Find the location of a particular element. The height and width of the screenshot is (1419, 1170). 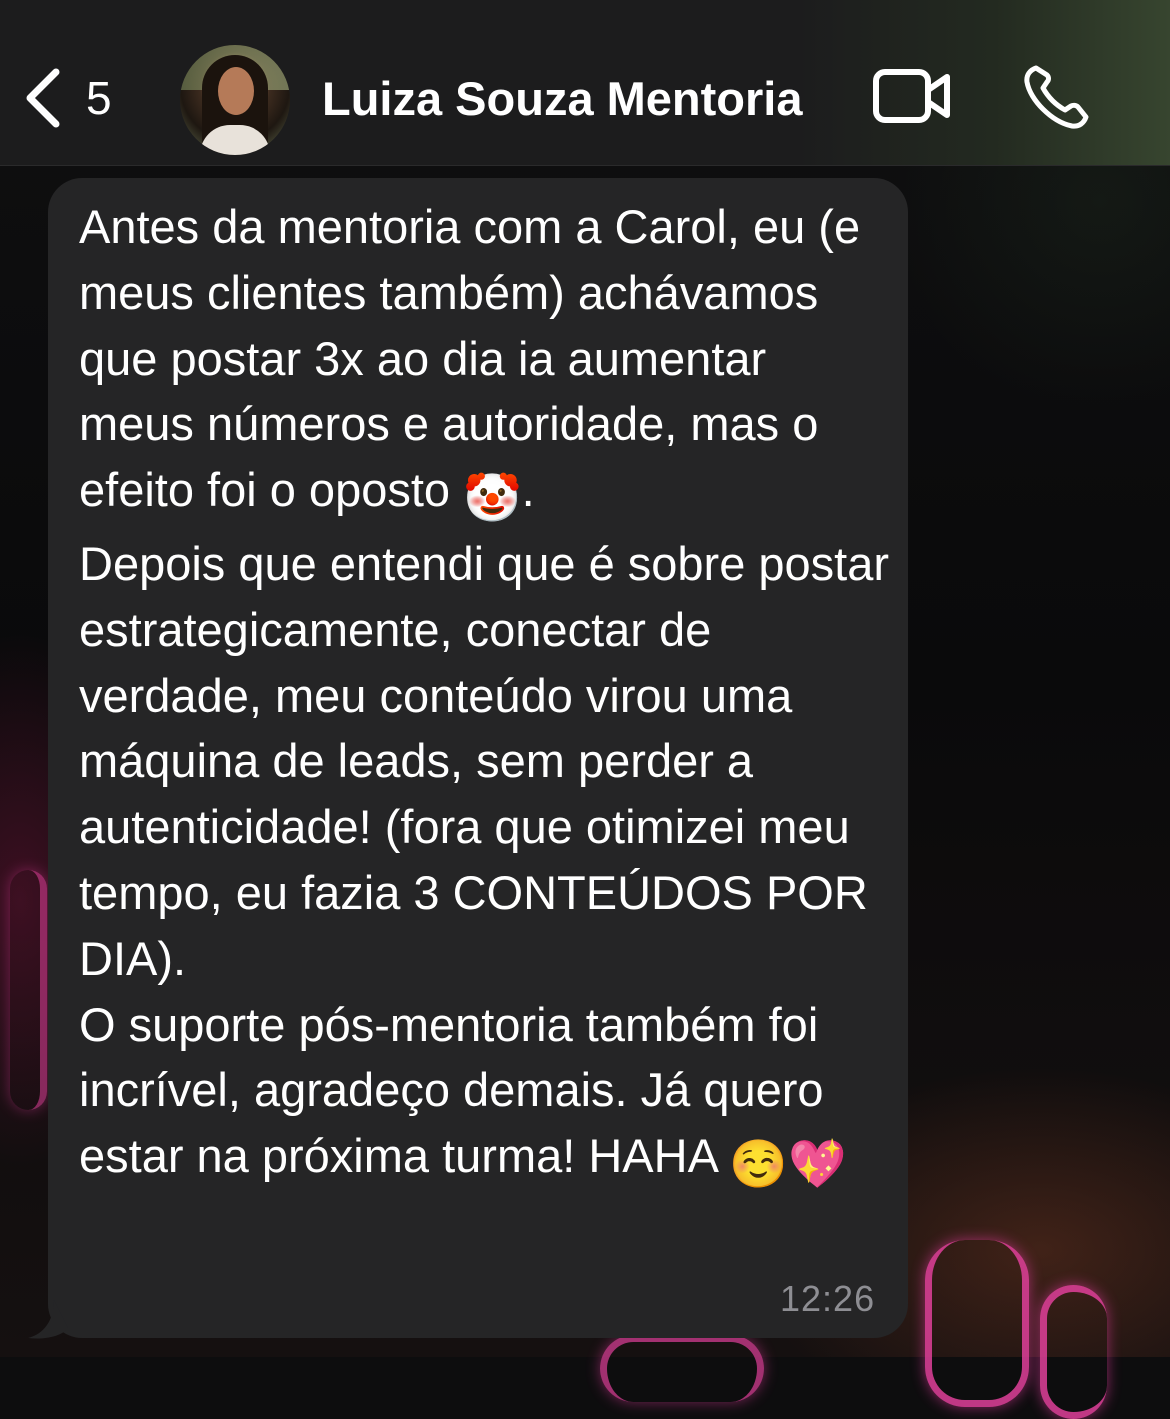

avatar is located at coordinates (235, 100).